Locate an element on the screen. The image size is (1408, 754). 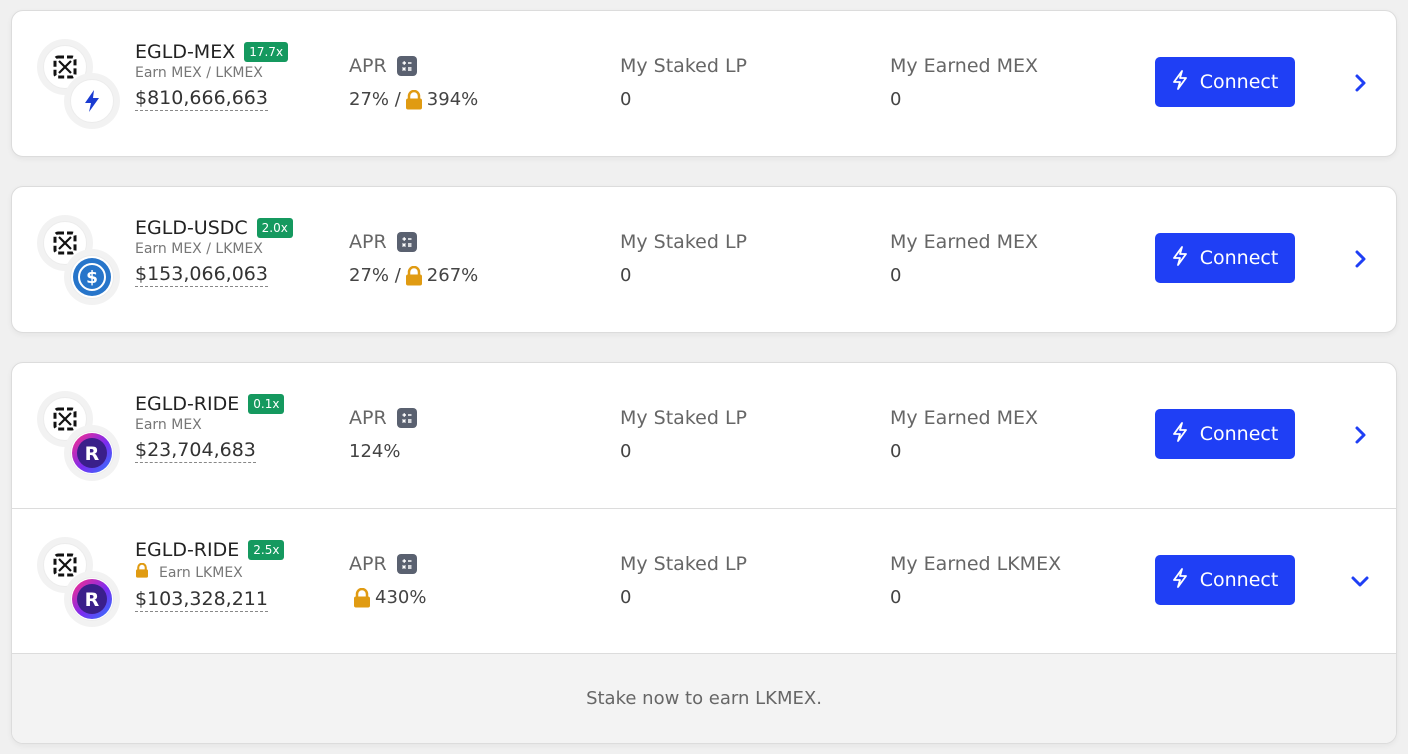
apr-column: APR 430% is located at coordinates (387, 580).